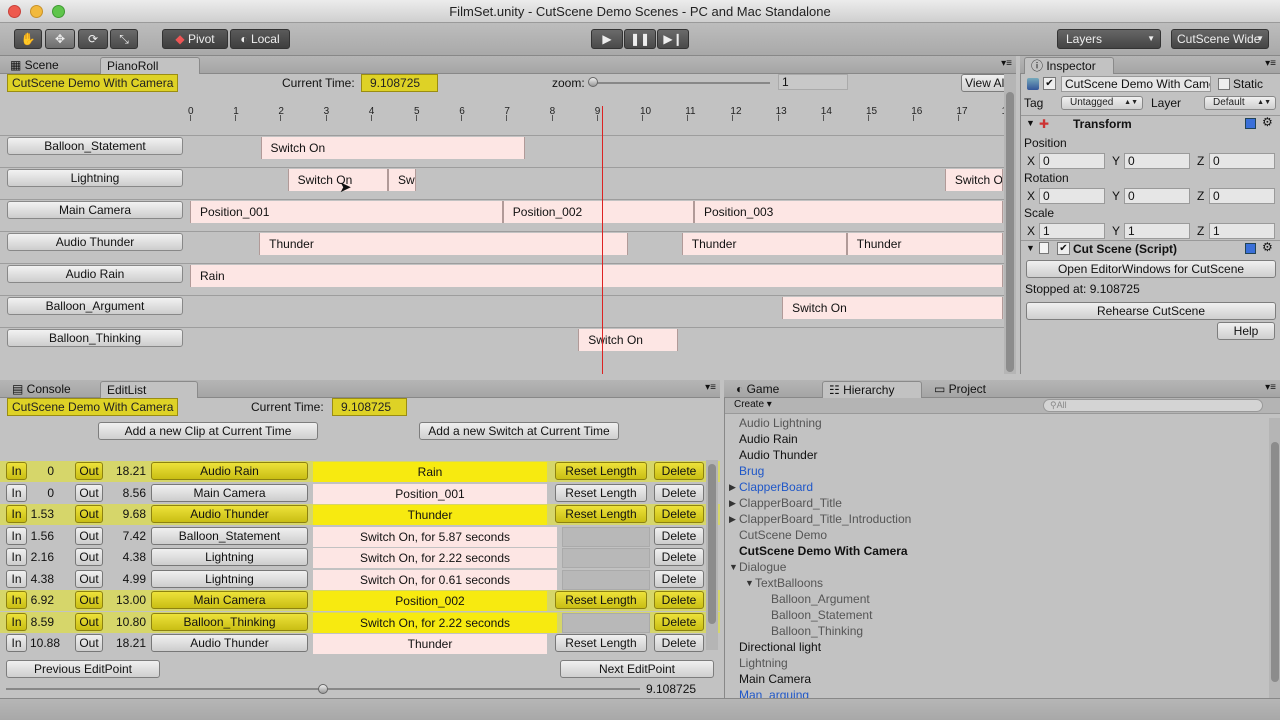 This screenshot has width=1280, height=720. I want to click on clip-name-field: Rain, so click(430, 472).